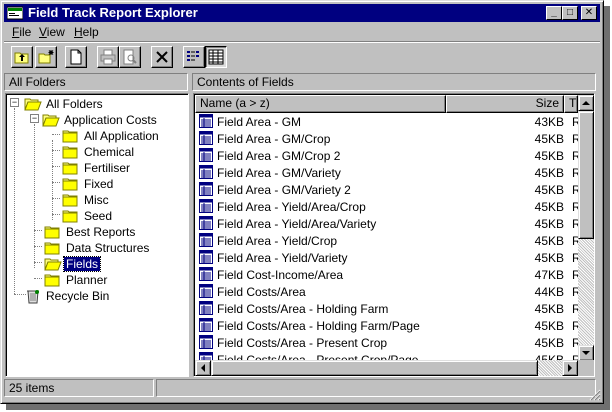 The height and width of the screenshot is (412, 612). I want to click on list-row: Field Area - GM/Variety 2 45KB R, so click(388, 189).